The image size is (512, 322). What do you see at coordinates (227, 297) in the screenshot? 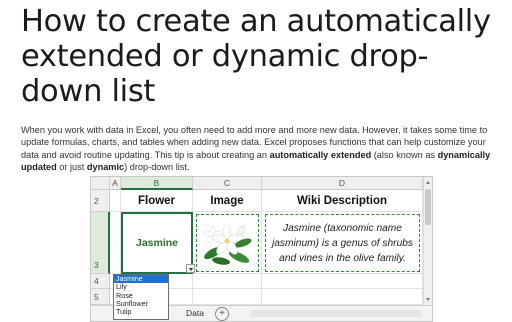
I see `cell-c5` at bounding box center [227, 297].